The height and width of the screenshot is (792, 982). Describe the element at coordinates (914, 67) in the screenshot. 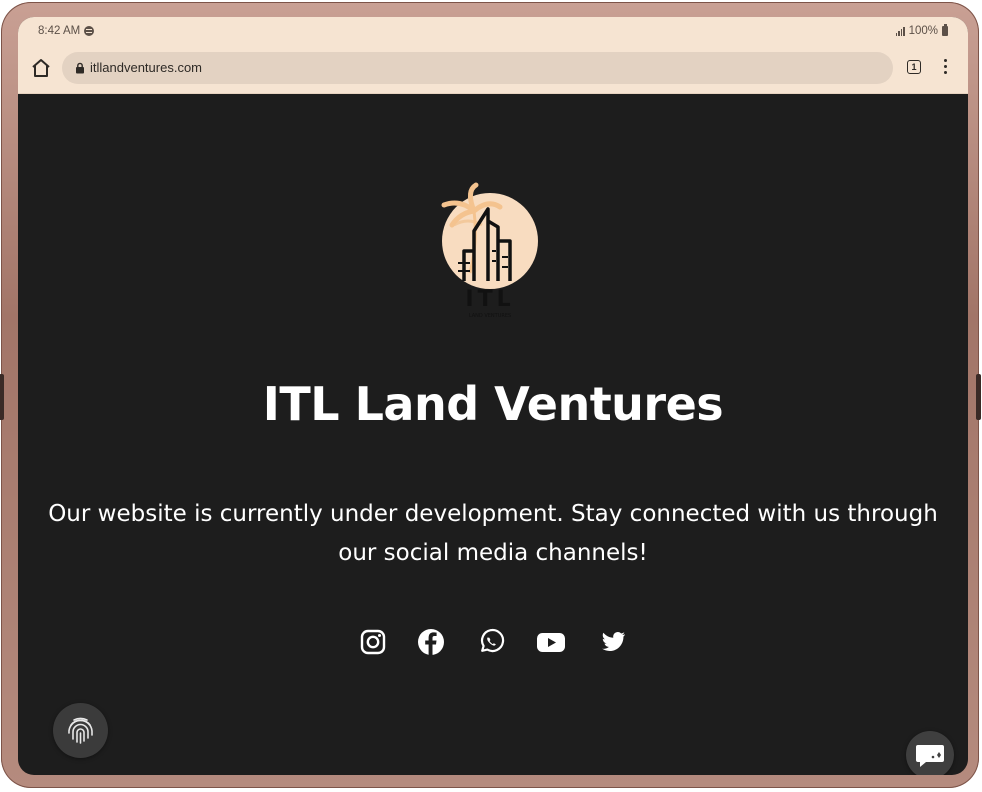

I see `tab-switcher-button: 1` at that location.